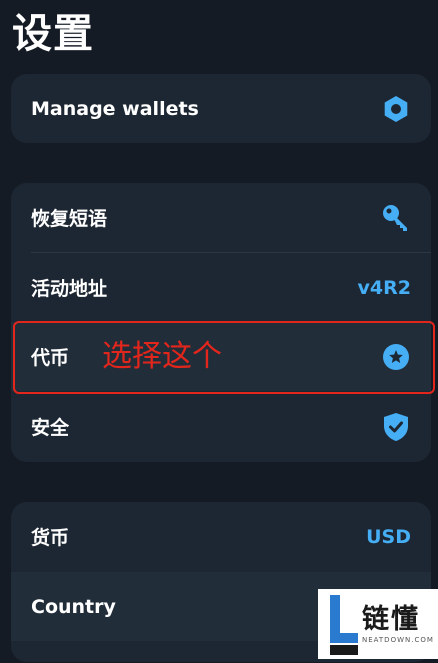 The height and width of the screenshot is (663, 438). Describe the element at coordinates (340, 624) in the screenshot. I see `watermark-logo-icon` at that location.